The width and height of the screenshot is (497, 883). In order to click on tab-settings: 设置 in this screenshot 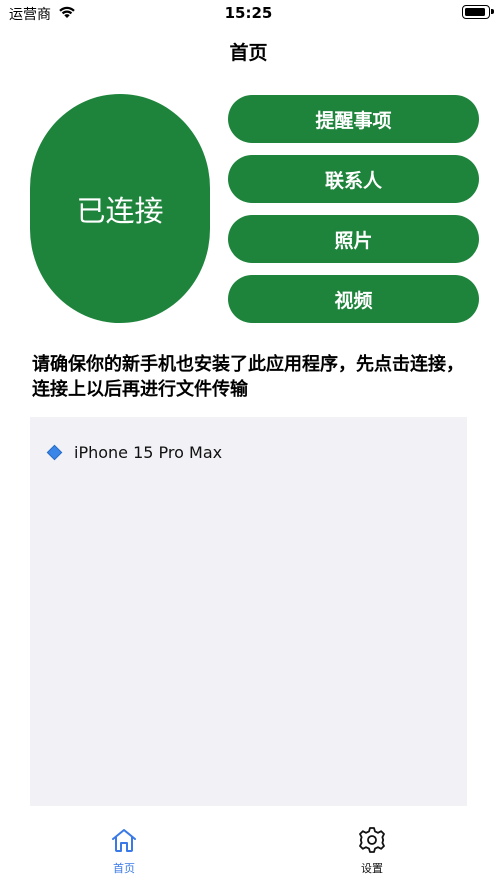, I will do `click(372, 851)`.